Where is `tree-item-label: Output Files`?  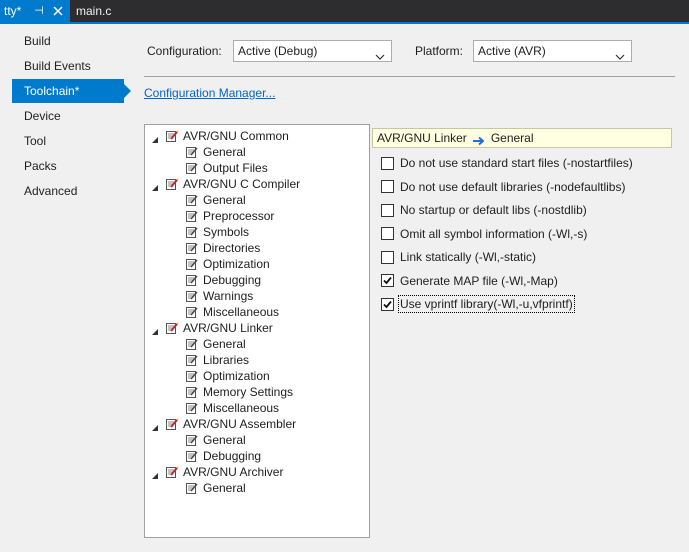 tree-item-label: Output Files is located at coordinates (235, 168).